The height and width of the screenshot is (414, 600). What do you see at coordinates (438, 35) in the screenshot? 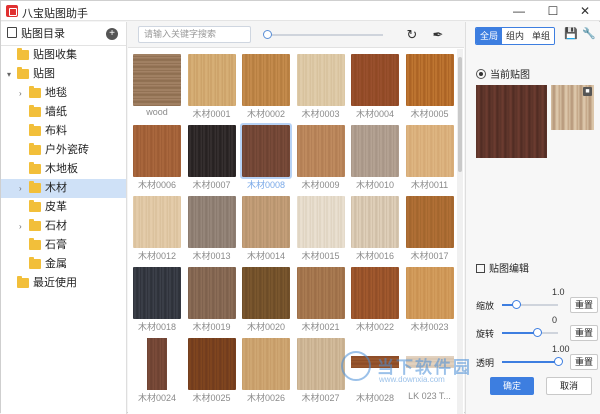
I see `picker-icon: ✒` at bounding box center [438, 35].